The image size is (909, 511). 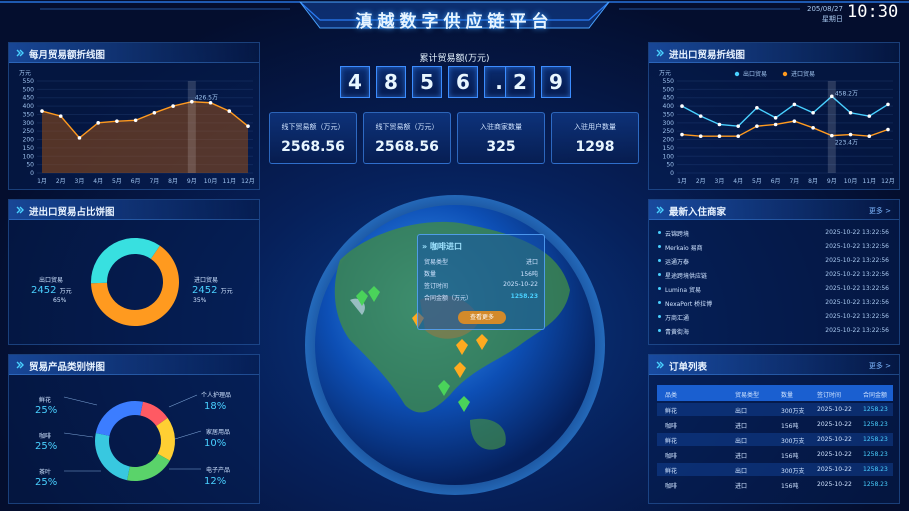 What do you see at coordinates (794, 181) in the screenshot?
I see `x-tick-label: 7月` at bounding box center [794, 181].